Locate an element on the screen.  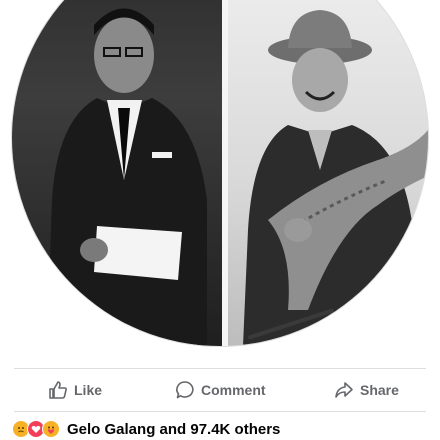
share-label: Share is located at coordinates (379, 390).